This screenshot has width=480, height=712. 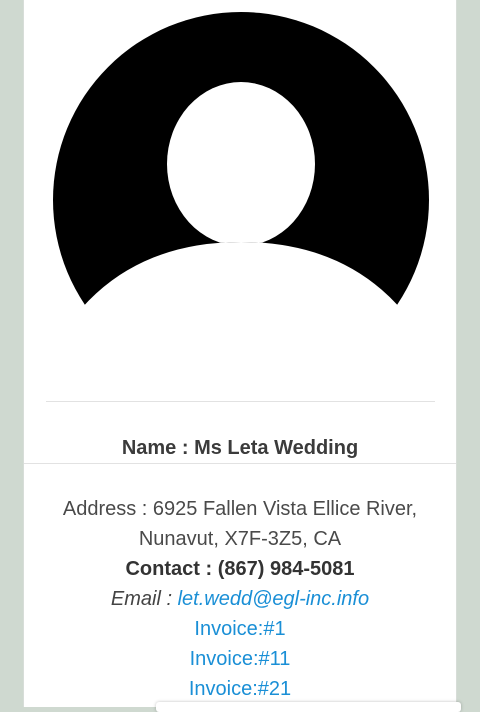 I want to click on email-link: let.wedd@egl-inc.info, so click(x=274, y=599).